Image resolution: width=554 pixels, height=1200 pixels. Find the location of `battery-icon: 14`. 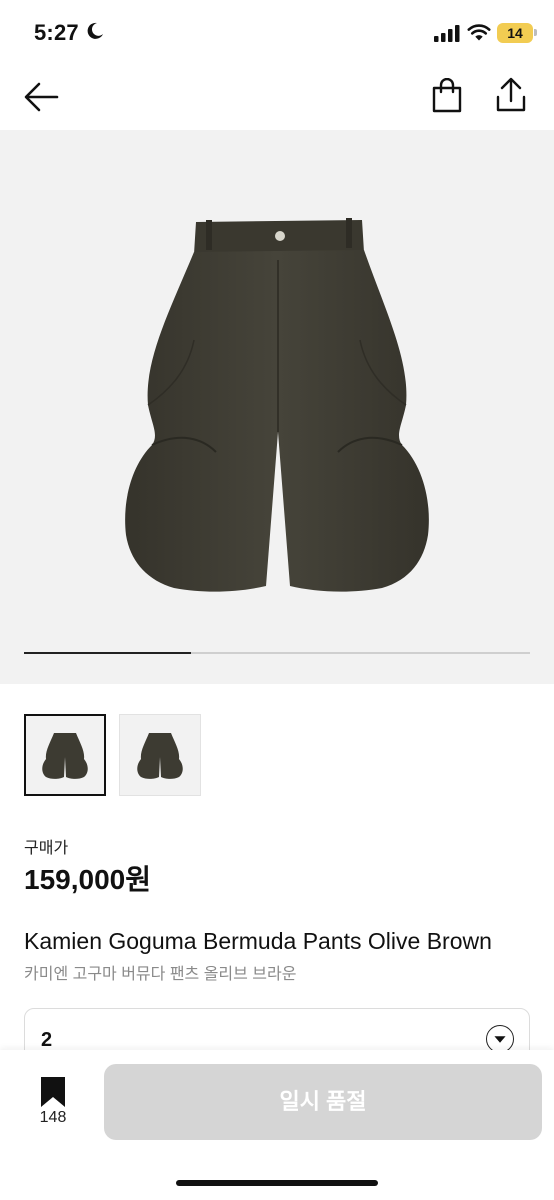

battery-icon: 14 is located at coordinates (515, 33).